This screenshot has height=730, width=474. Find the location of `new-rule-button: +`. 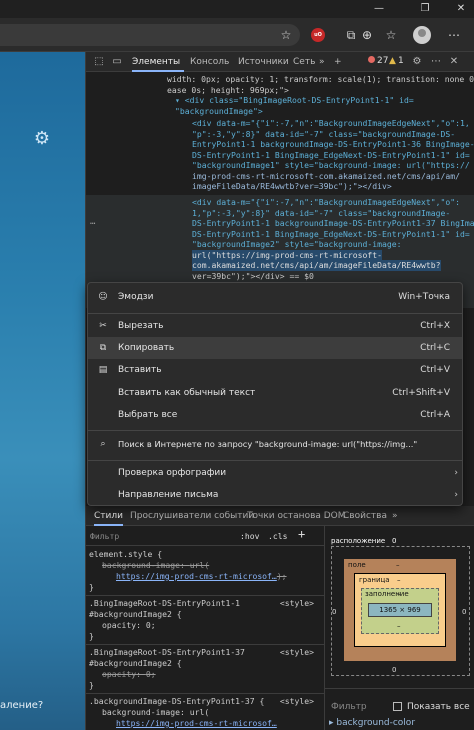

new-rule-button: + is located at coordinates (301, 534).